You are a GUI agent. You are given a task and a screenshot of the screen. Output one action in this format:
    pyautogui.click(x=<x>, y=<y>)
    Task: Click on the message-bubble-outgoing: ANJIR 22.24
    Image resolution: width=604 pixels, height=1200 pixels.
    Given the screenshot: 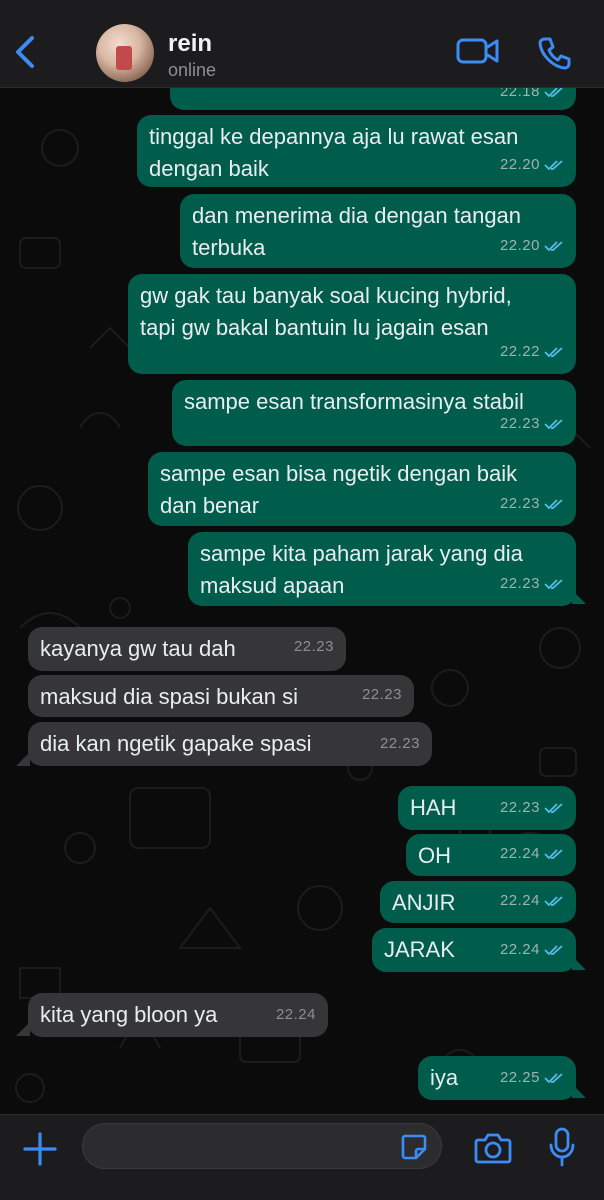 What is the action you would take?
    pyautogui.click(x=478, y=902)
    